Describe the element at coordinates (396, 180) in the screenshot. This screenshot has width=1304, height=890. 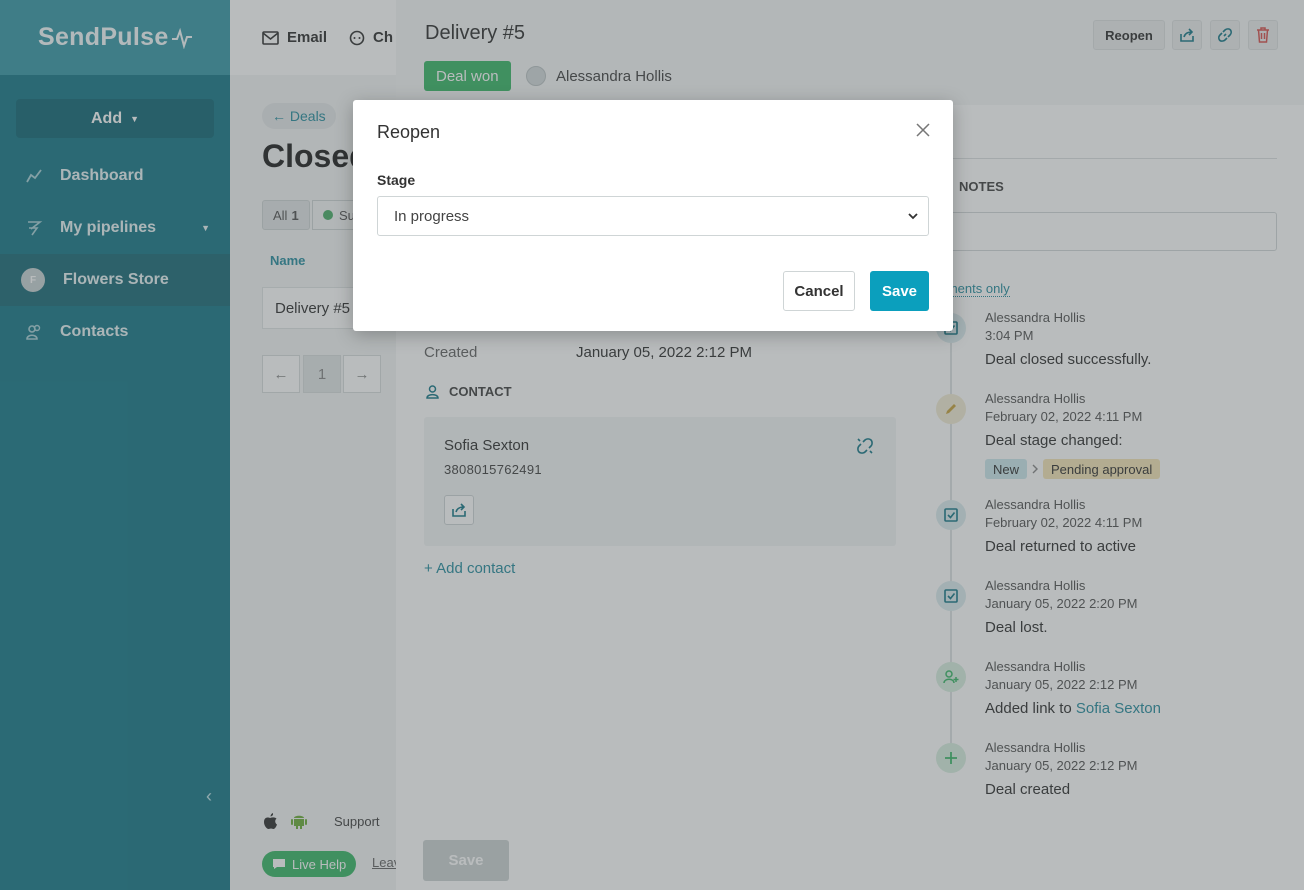
I see `stage-label: Stage` at that location.